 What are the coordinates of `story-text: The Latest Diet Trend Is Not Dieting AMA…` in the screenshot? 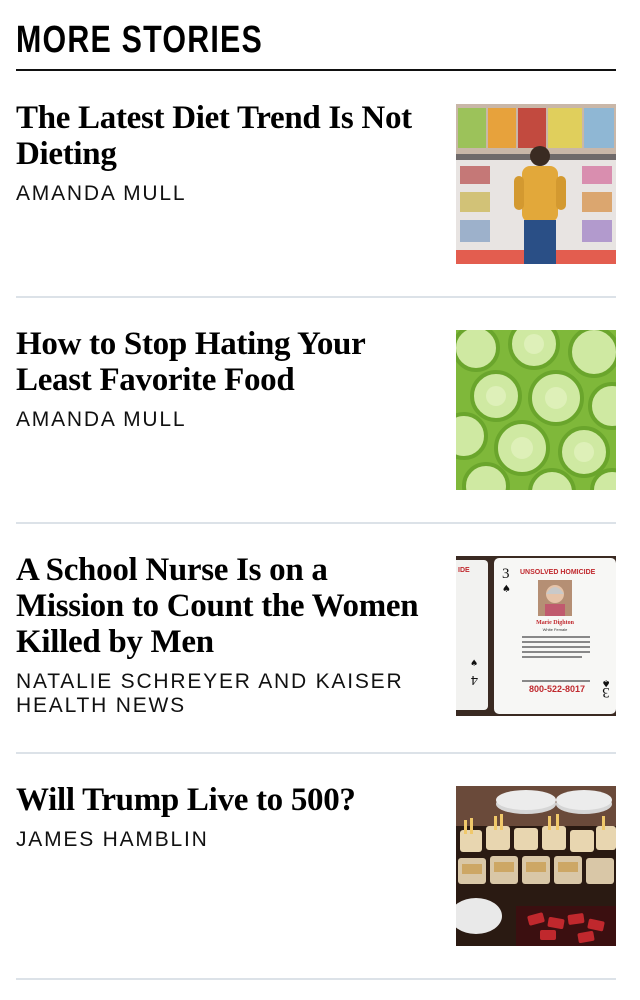 It's located at (221, 153).